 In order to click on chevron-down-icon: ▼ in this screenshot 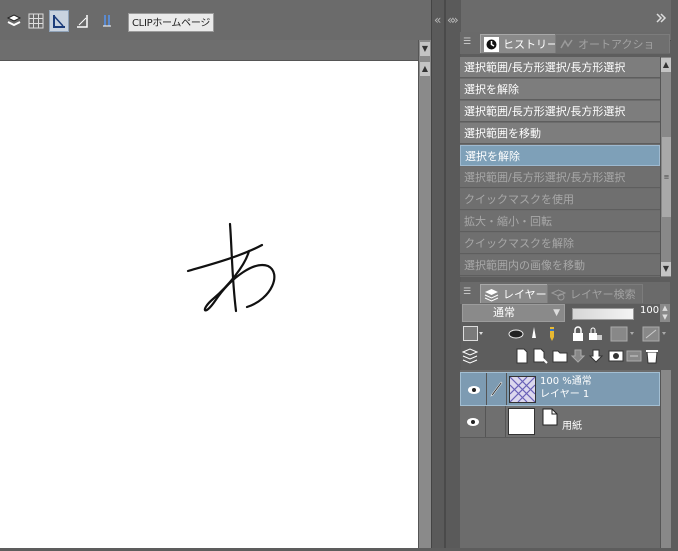, I will do `click(556, 313)`.